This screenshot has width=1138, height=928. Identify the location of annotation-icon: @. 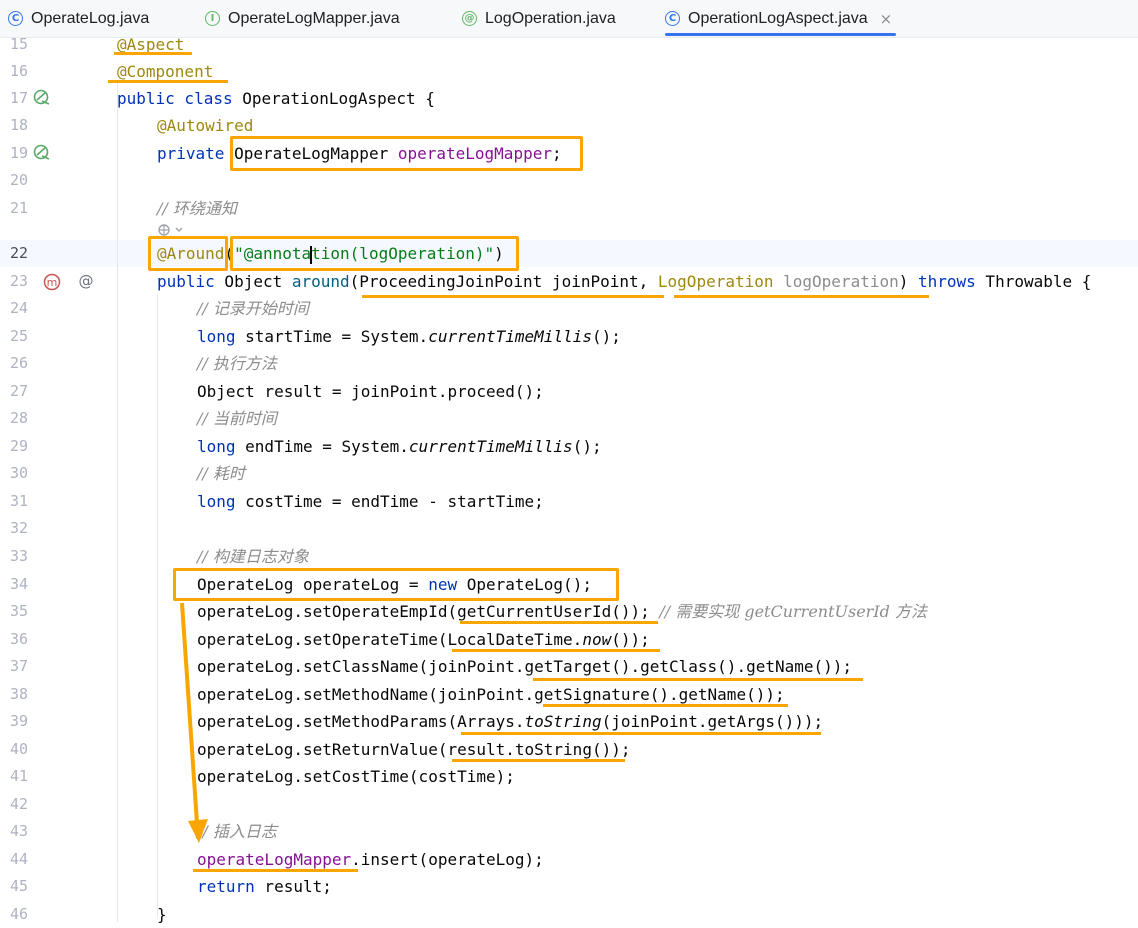
(469, 18).